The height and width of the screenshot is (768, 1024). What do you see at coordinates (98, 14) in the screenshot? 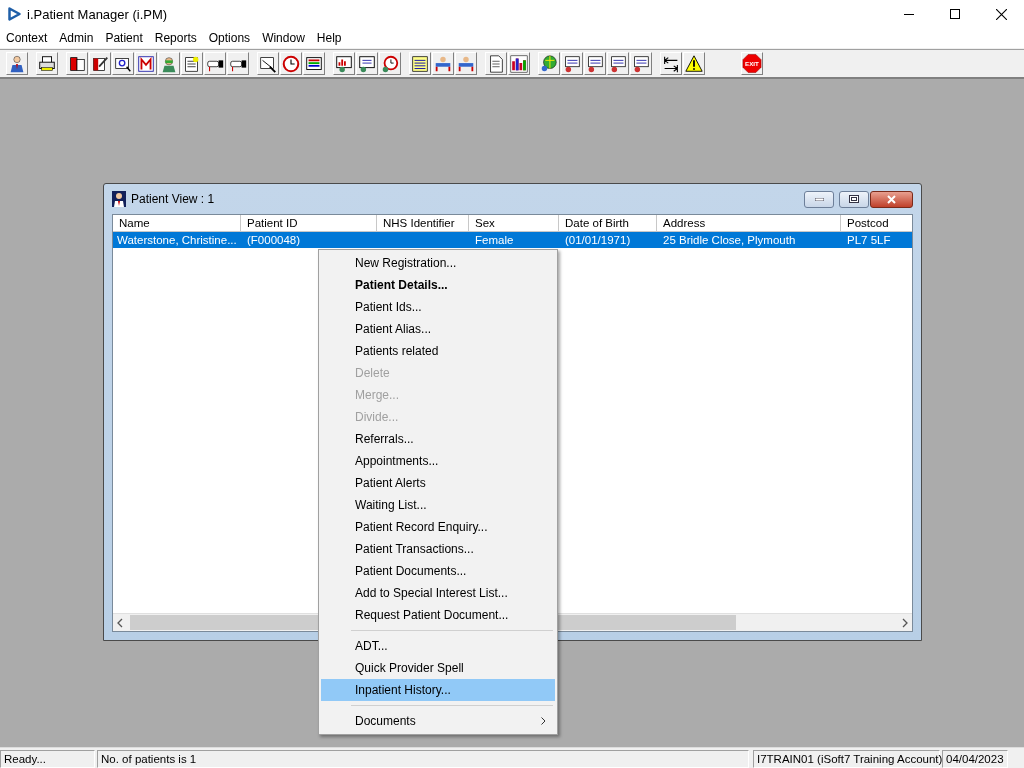
I see `window-title: i.Patient Manager (i.PM)` at bounding box center [98, 14].